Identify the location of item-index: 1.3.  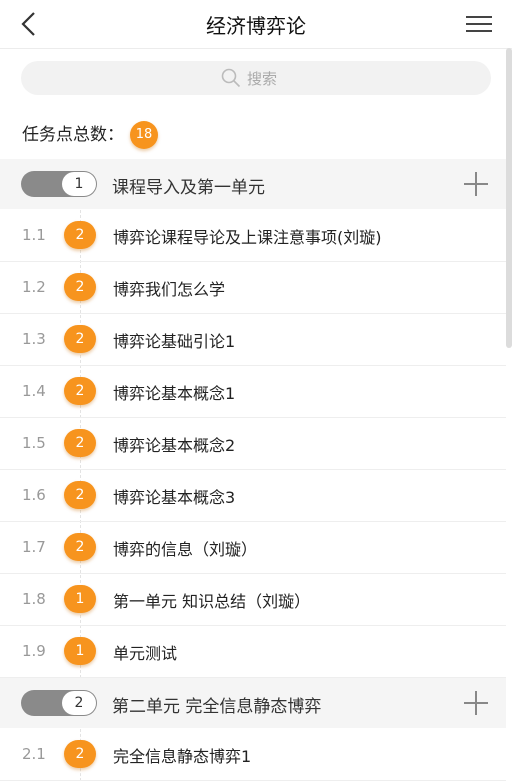
(34, 339).